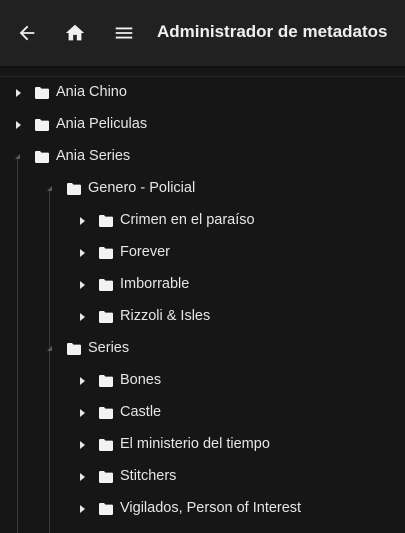  What do you see at coordinates (93, 156) in the screenshot?
I see `tree-node-label: Ania Series` at bounding box center [93, 156].